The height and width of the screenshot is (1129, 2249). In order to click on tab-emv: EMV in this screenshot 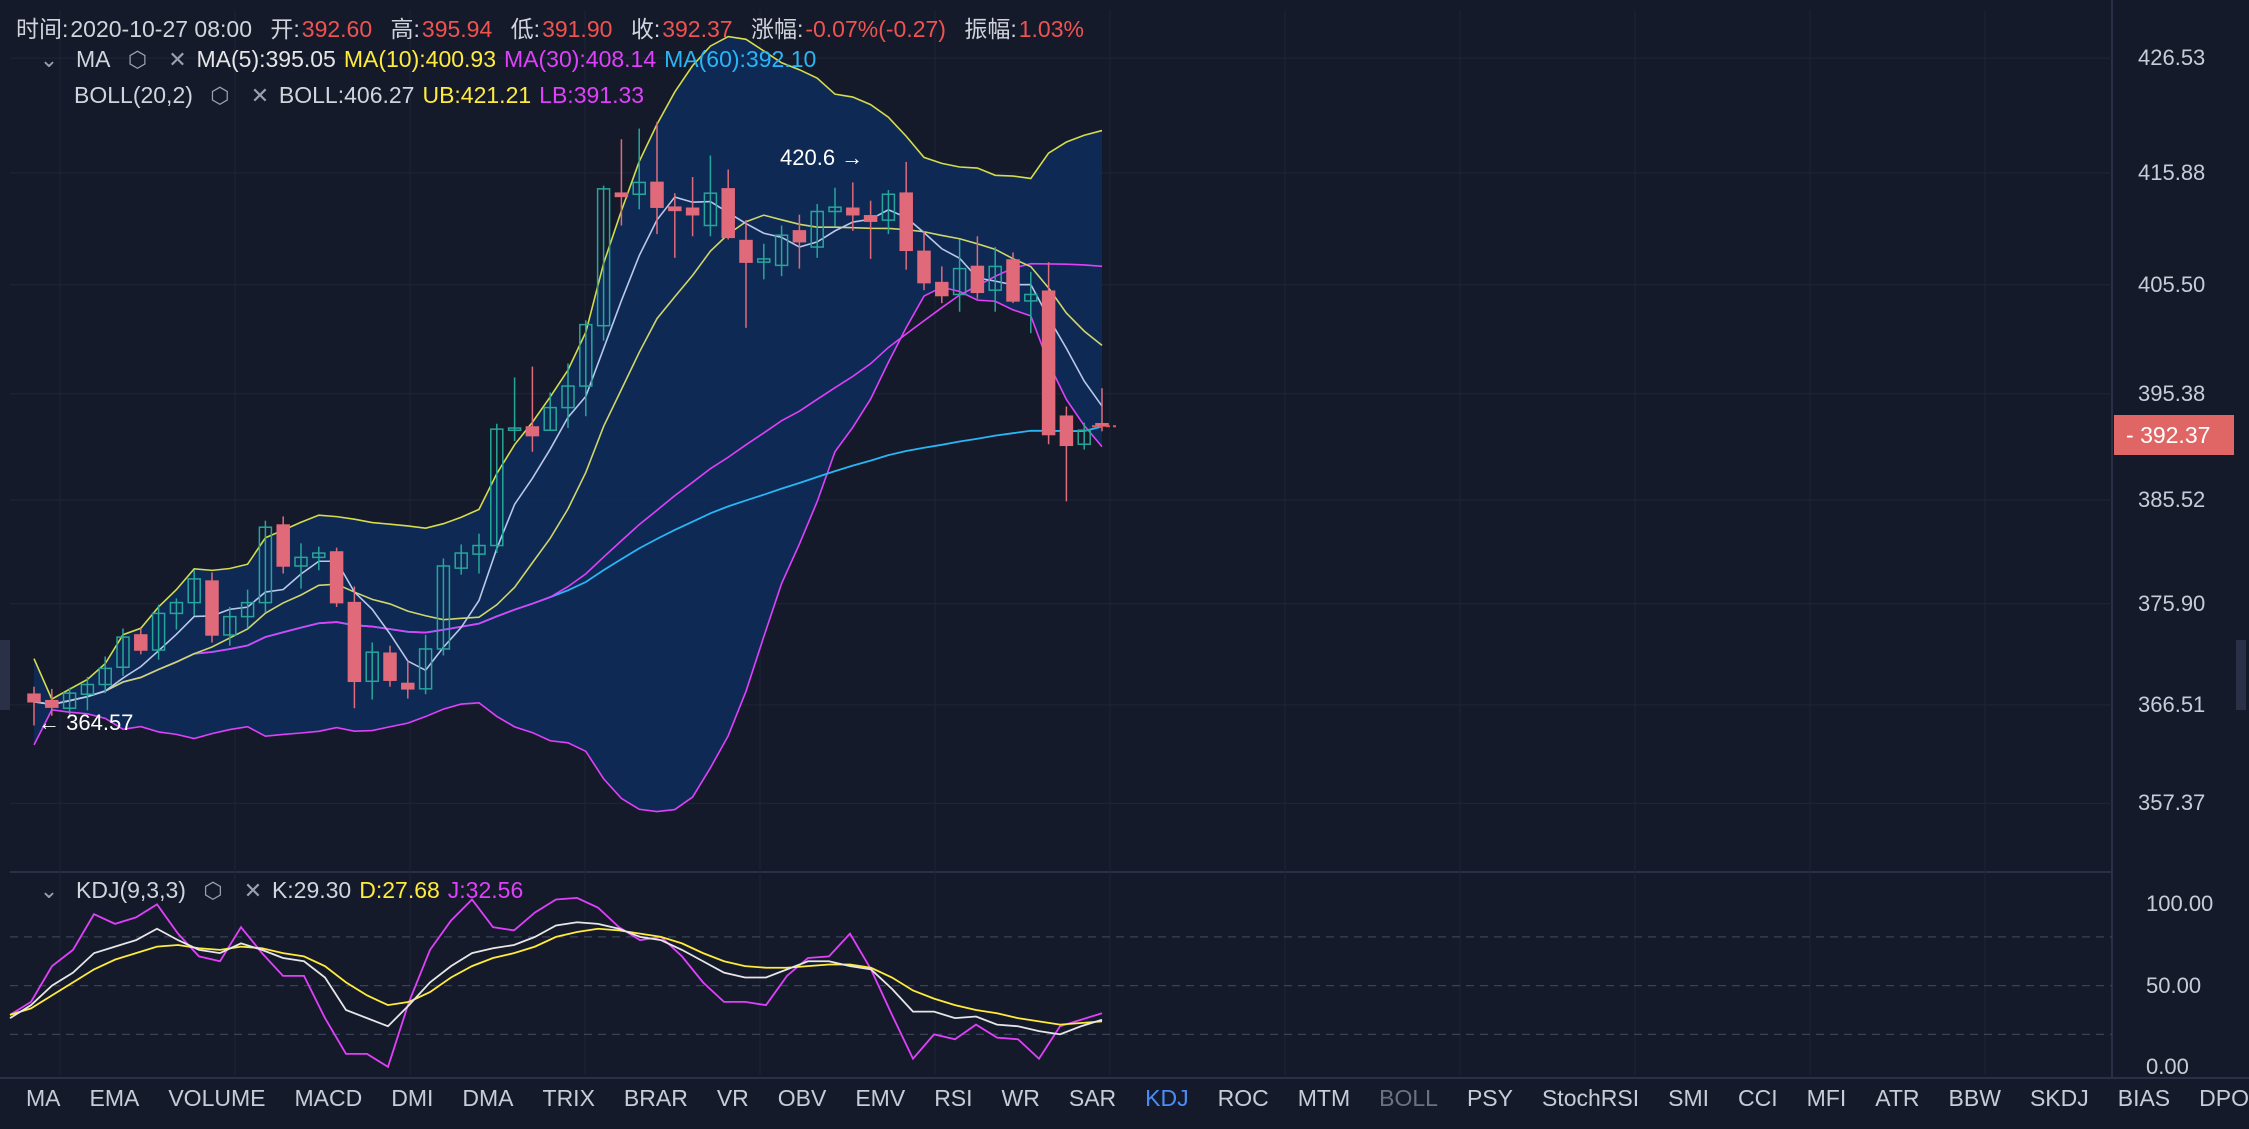, I will do `click(880, 1098)`.